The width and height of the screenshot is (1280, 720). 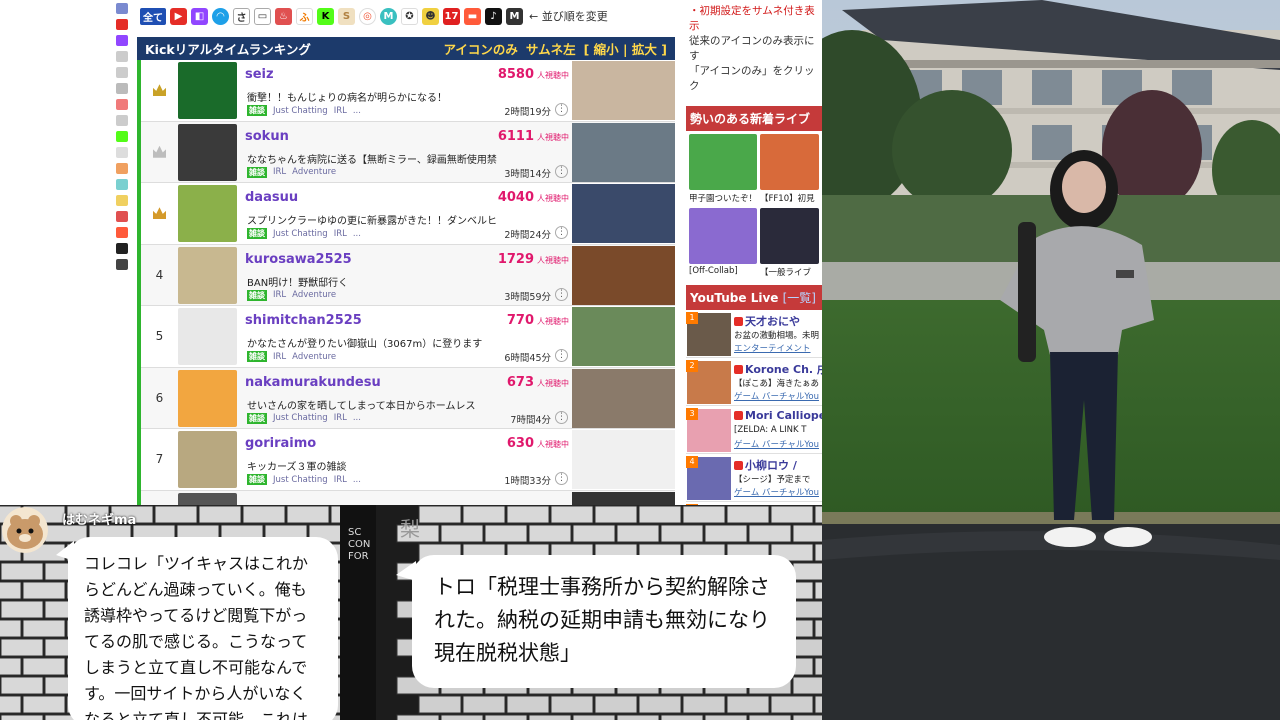 I want to click on new-live-card: 甲子園ついたぞ！, so click(x=723, y=169).